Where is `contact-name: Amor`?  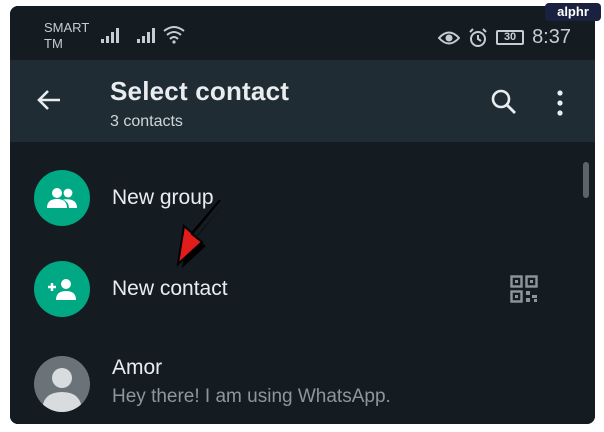
contact-name: Amor is located at coordinates (137, 367).